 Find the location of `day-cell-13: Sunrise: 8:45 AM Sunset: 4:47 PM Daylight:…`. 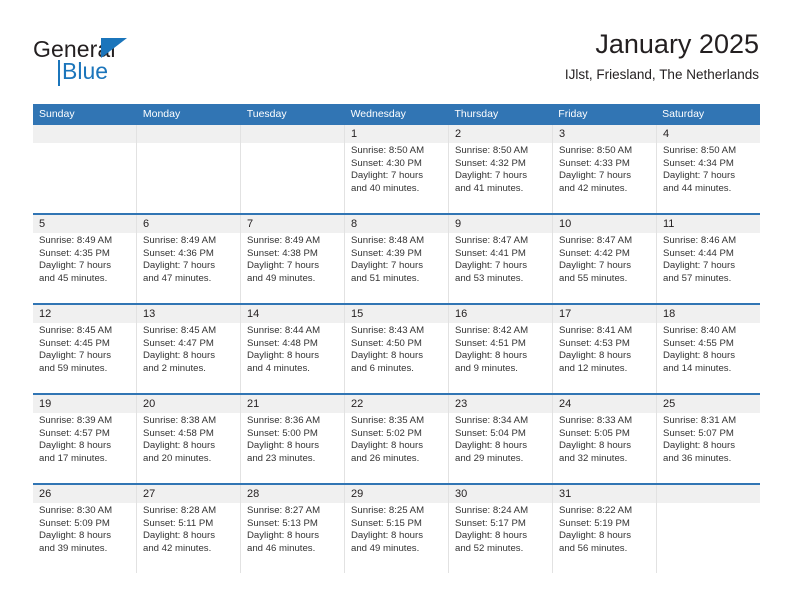

day-cell-13: Sunrise: 8:45 AM Sunset: 4:47 PM Daylight:… is located at coordinates (189, 358).